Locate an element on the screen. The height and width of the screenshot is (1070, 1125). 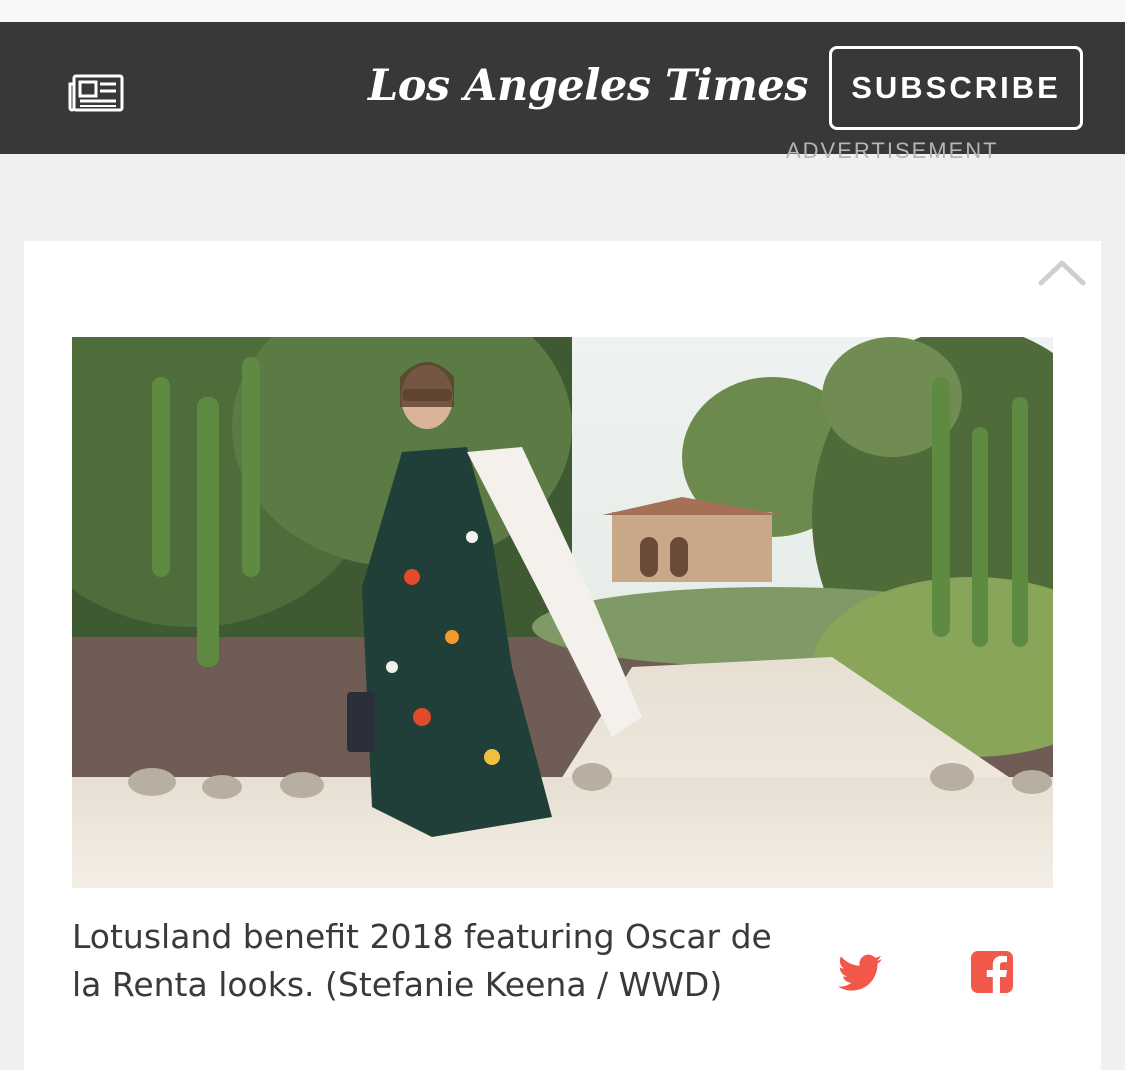
facebook-icon is located at coordinates (992, 972).